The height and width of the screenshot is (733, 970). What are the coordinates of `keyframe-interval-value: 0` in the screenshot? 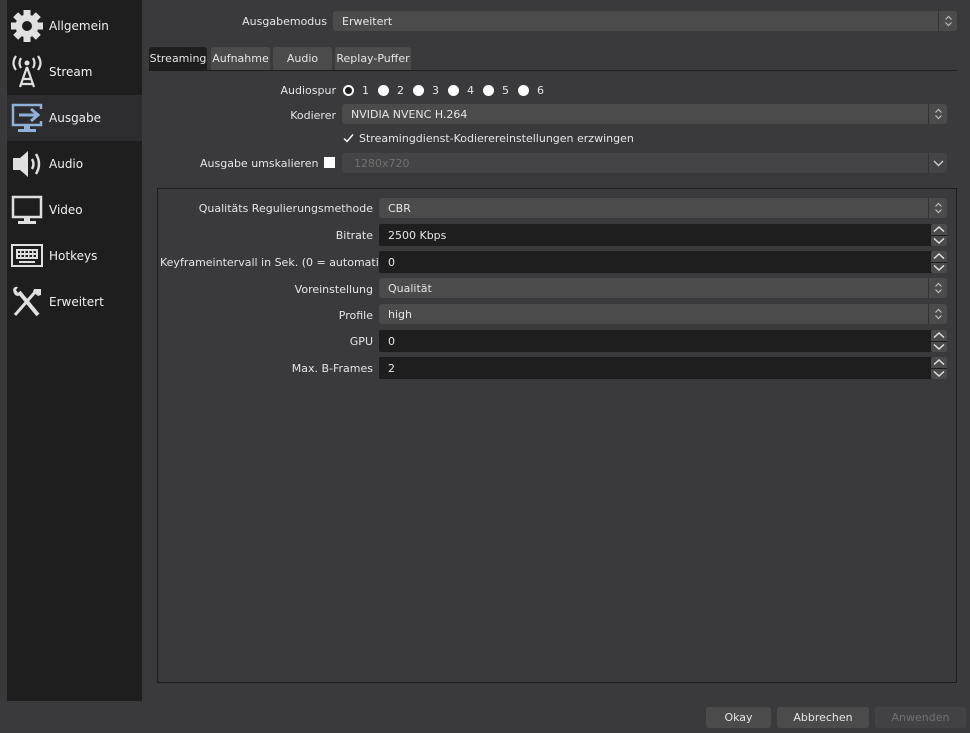 It's located at (391, 262).